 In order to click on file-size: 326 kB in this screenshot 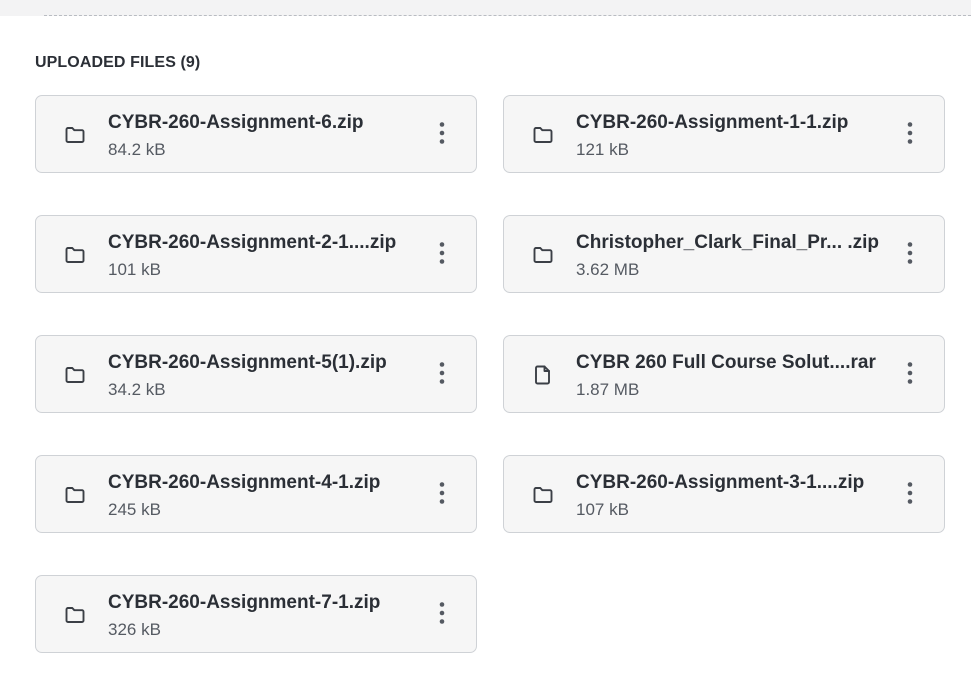, I will do `click(134, 629)`.